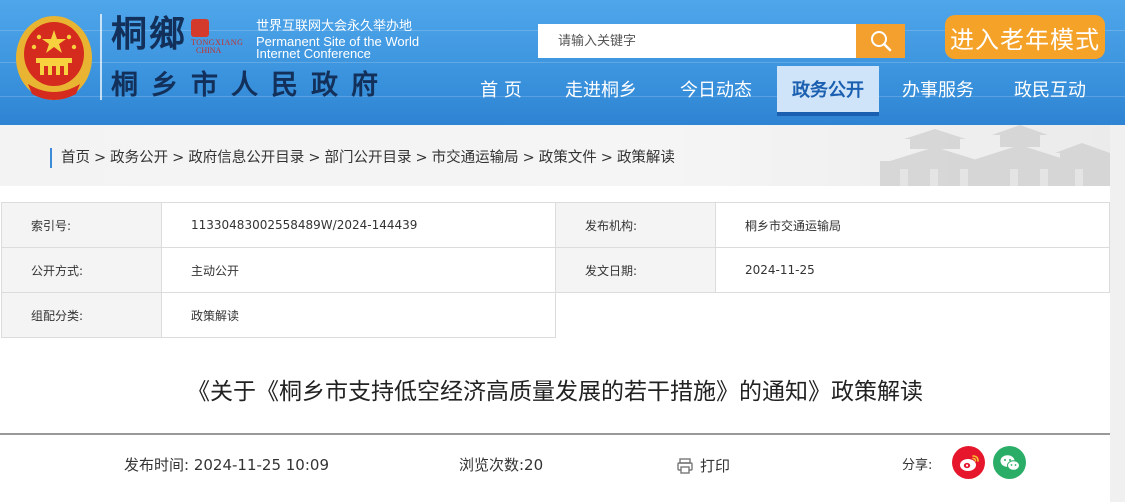  What do you see at coordinates (685, 465) in the screenshot?
I see `printer-icon` at bounding box center [685, 465].